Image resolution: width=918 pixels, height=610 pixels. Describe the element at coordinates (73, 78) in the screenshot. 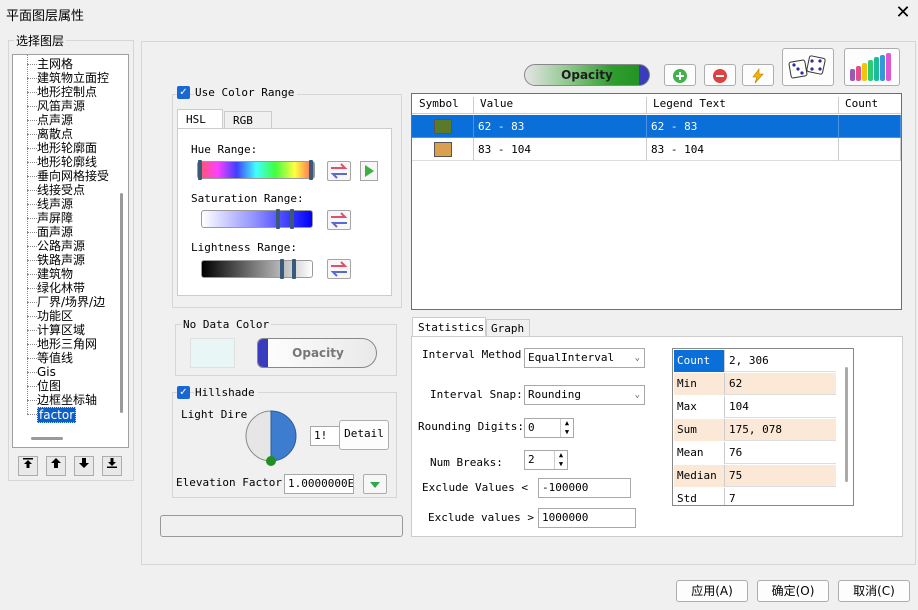

I see `layer-item: 建筑物立面控` at that location.